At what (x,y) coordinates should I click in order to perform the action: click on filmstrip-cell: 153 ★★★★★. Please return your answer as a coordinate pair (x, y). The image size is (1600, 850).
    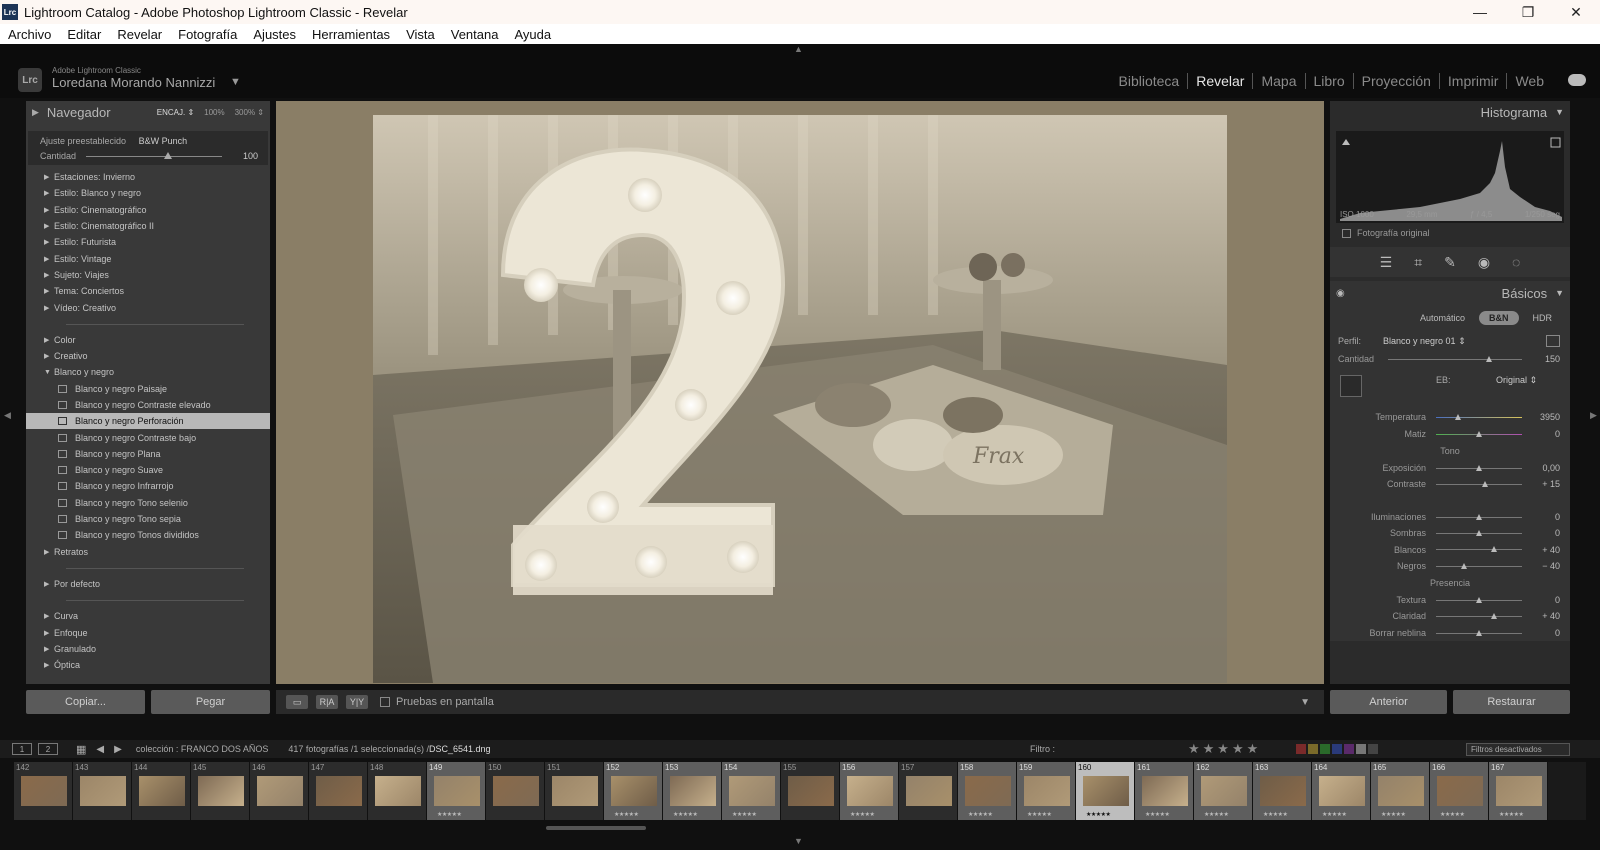
    Looking at the image, I should click on (692, 791).